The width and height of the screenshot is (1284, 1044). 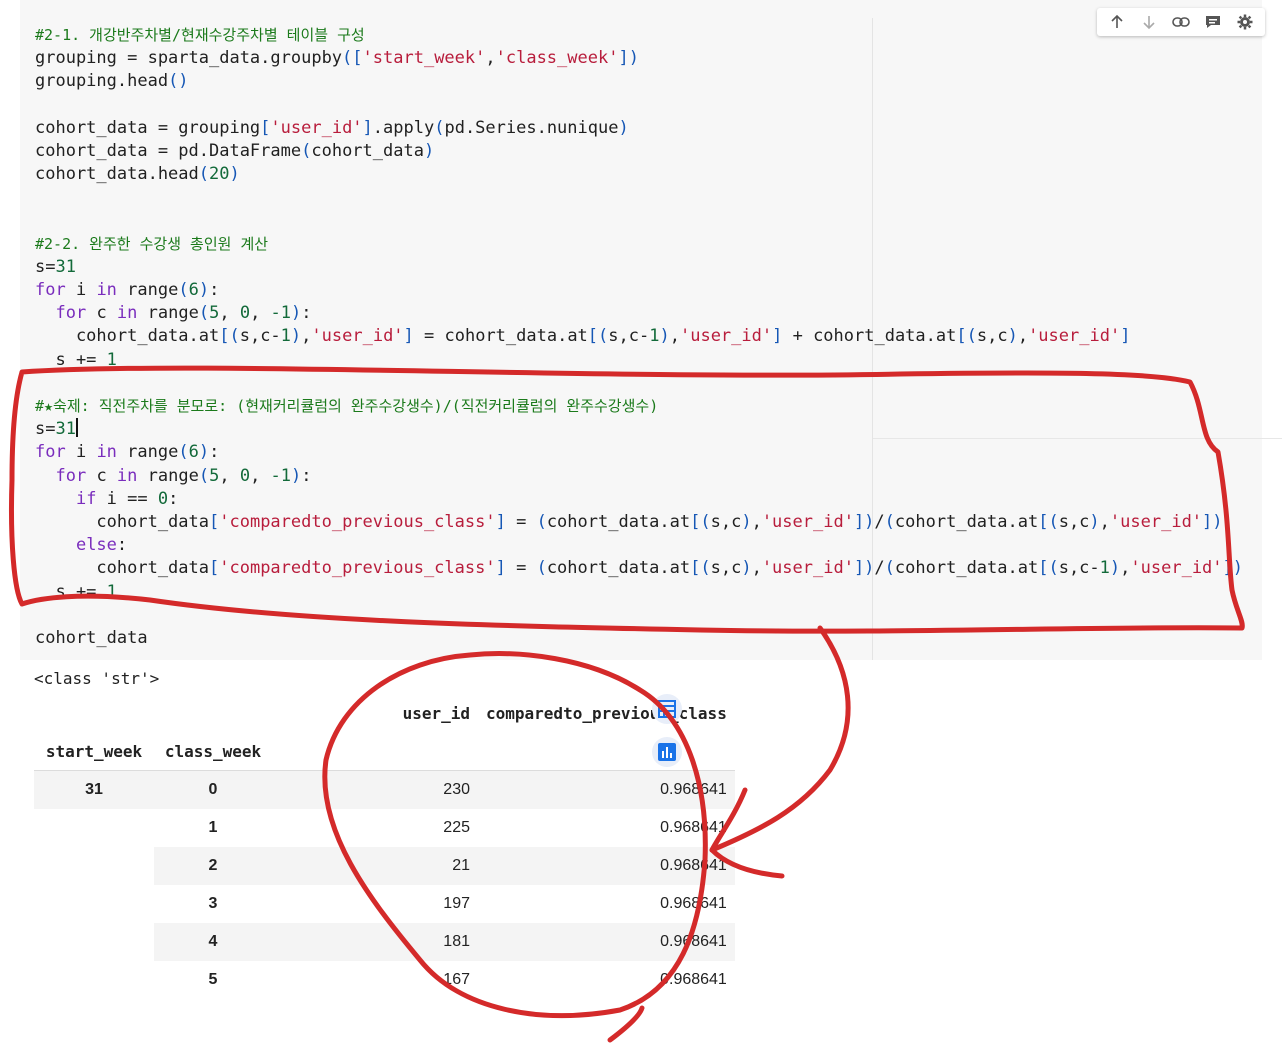 What do you see at coordinates (531, 127) in the screenshot?
I see `code-token: pd.Series.nunique` at bounding box center [531, 127].